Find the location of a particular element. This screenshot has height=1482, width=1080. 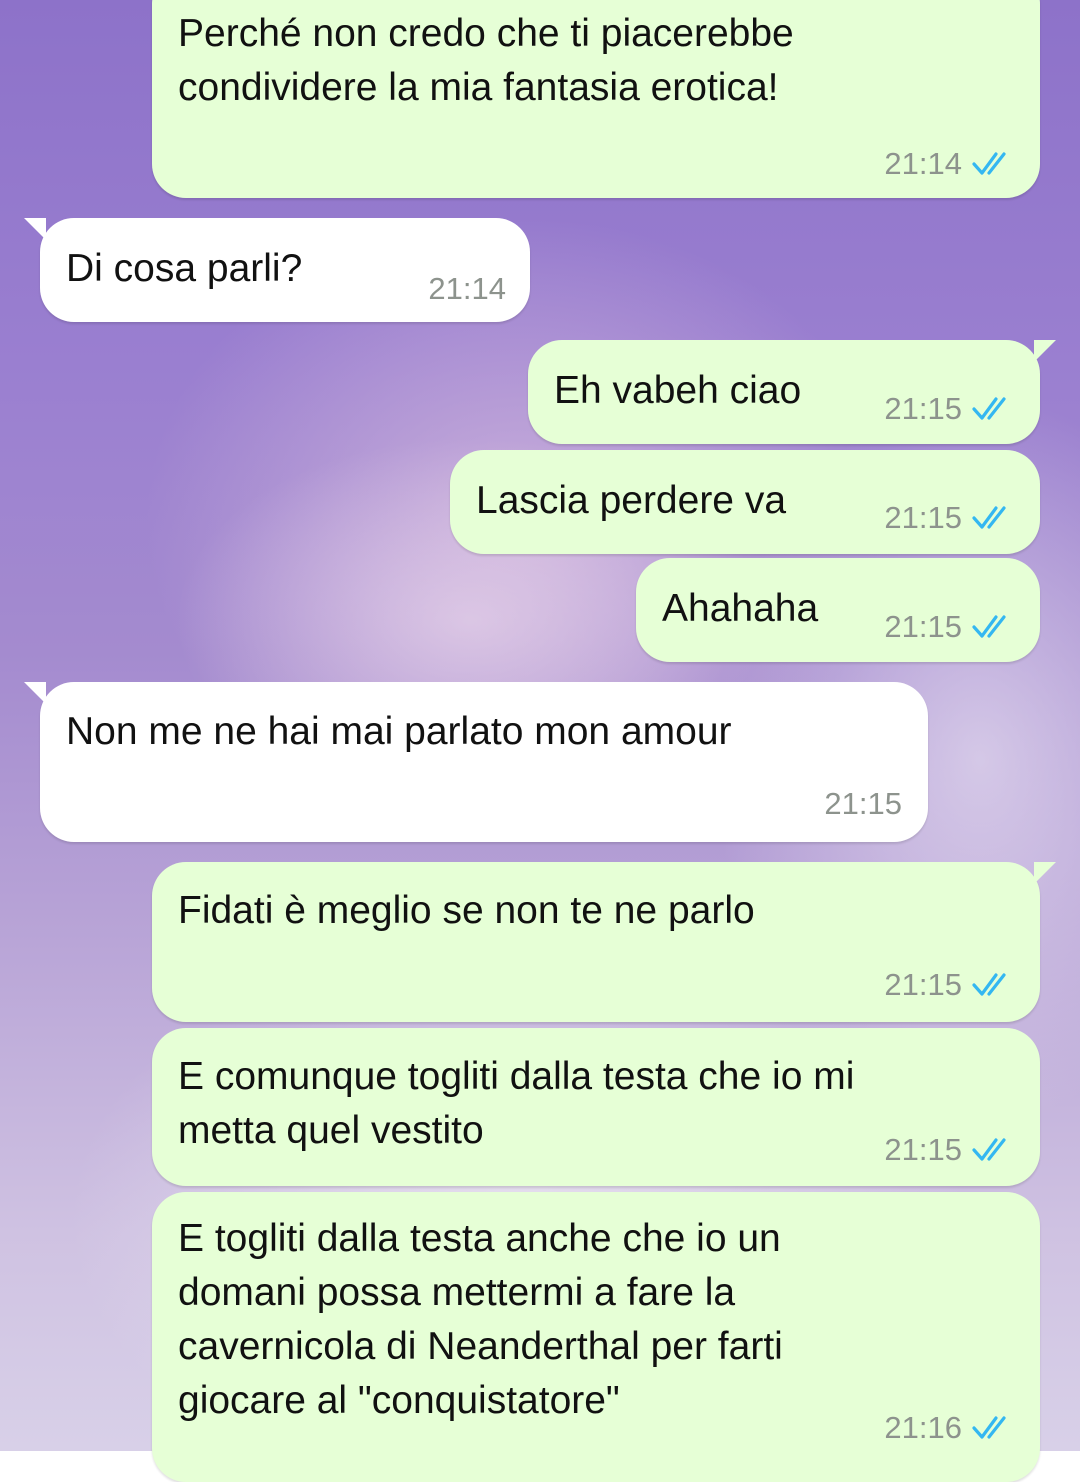

message-bubble-outgoing: Eh vabeh ciao 21:15 is located at coordinates (792, 392).